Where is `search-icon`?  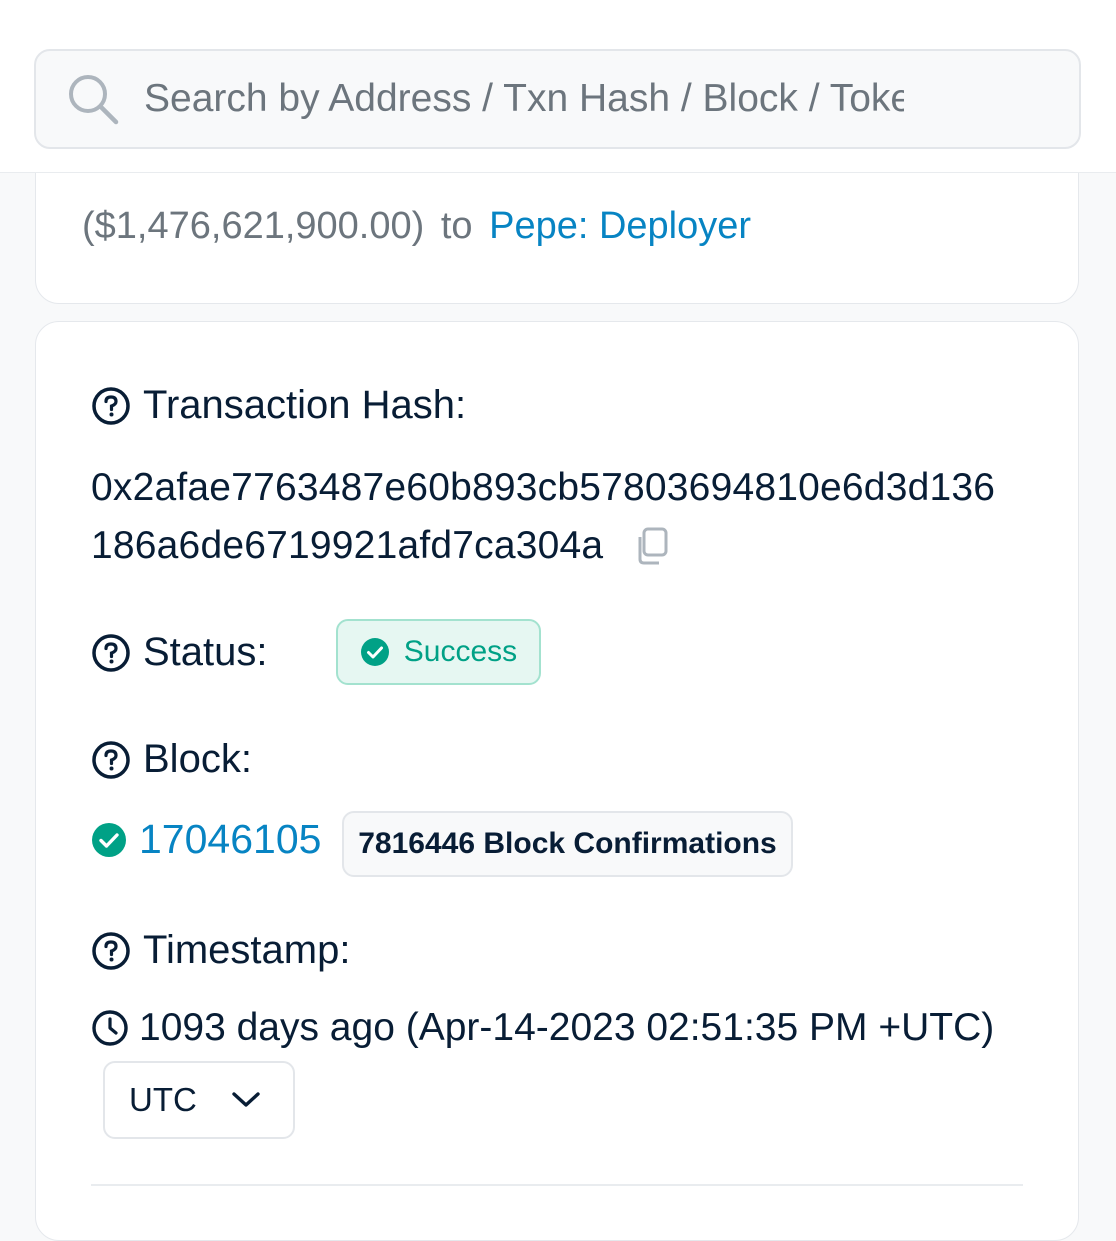
search-icon is located at coordinates (94, 100).